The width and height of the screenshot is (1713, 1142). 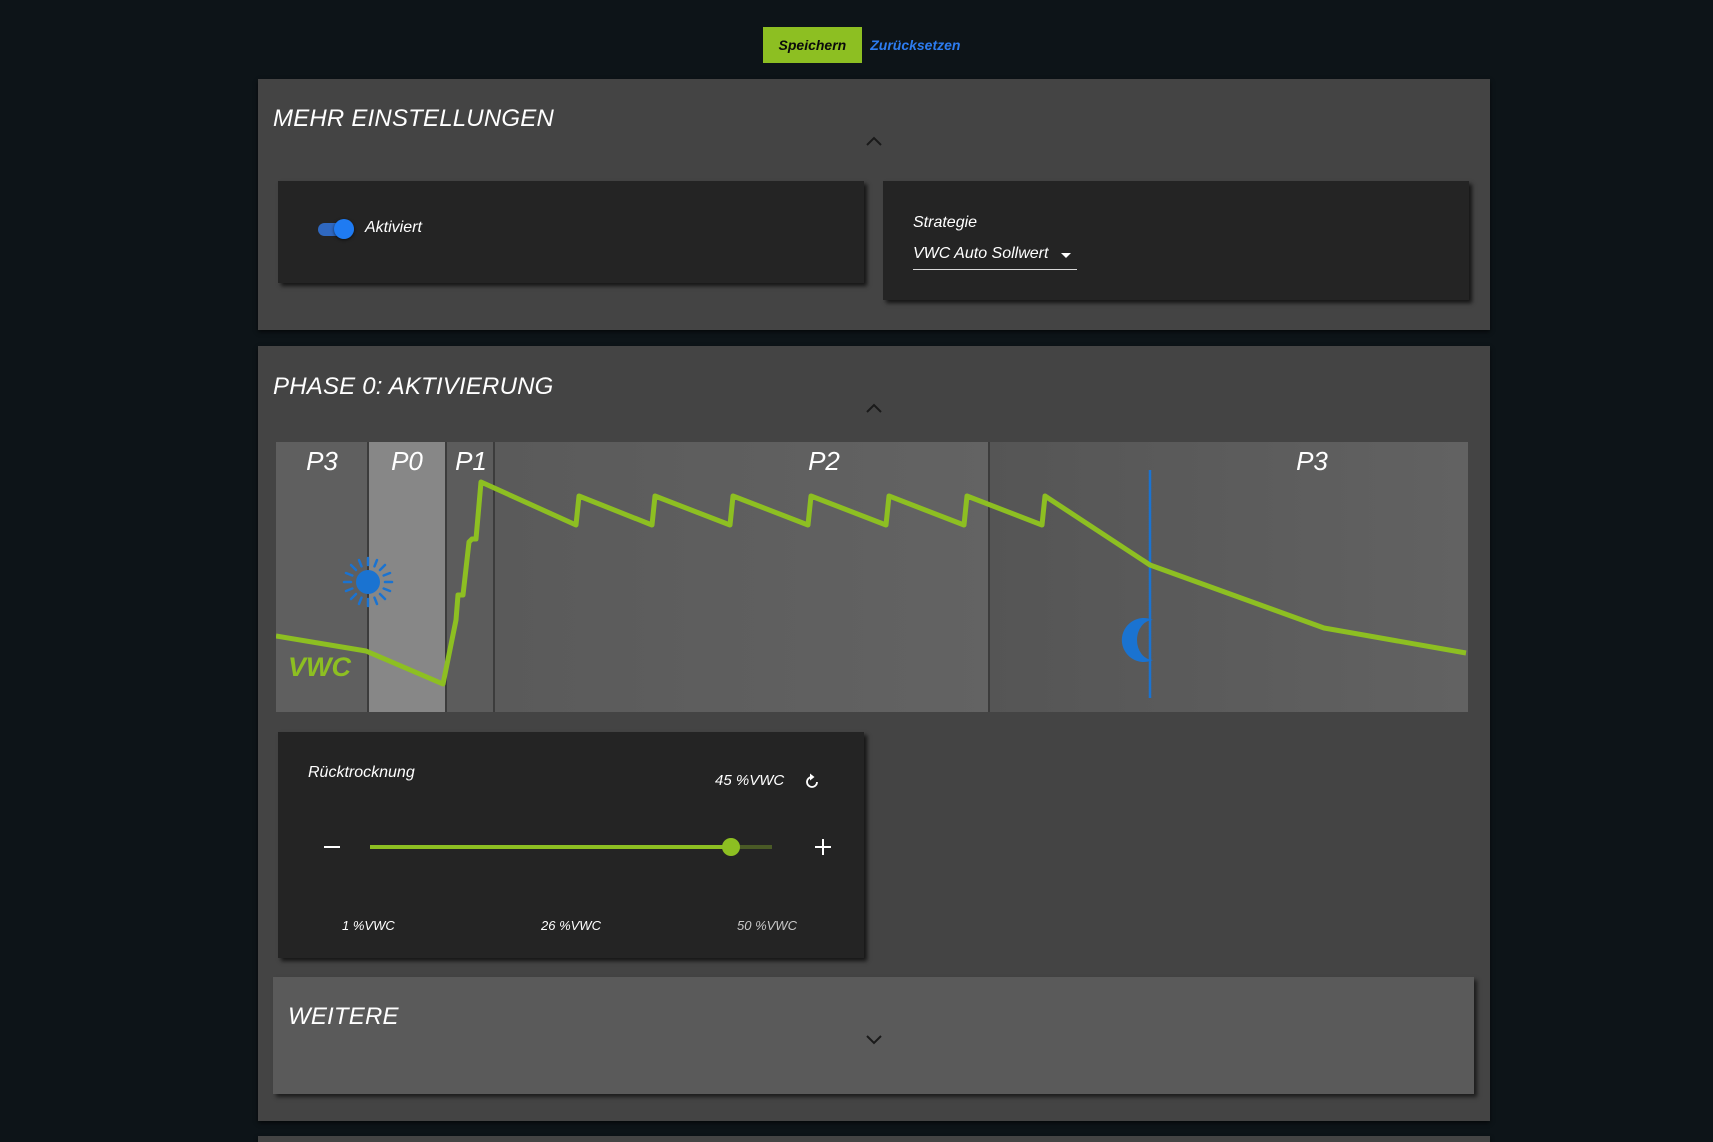 I want to click on strategy-card: Strategie VWC Auto Sollwert, so click(x=1176, y=240).